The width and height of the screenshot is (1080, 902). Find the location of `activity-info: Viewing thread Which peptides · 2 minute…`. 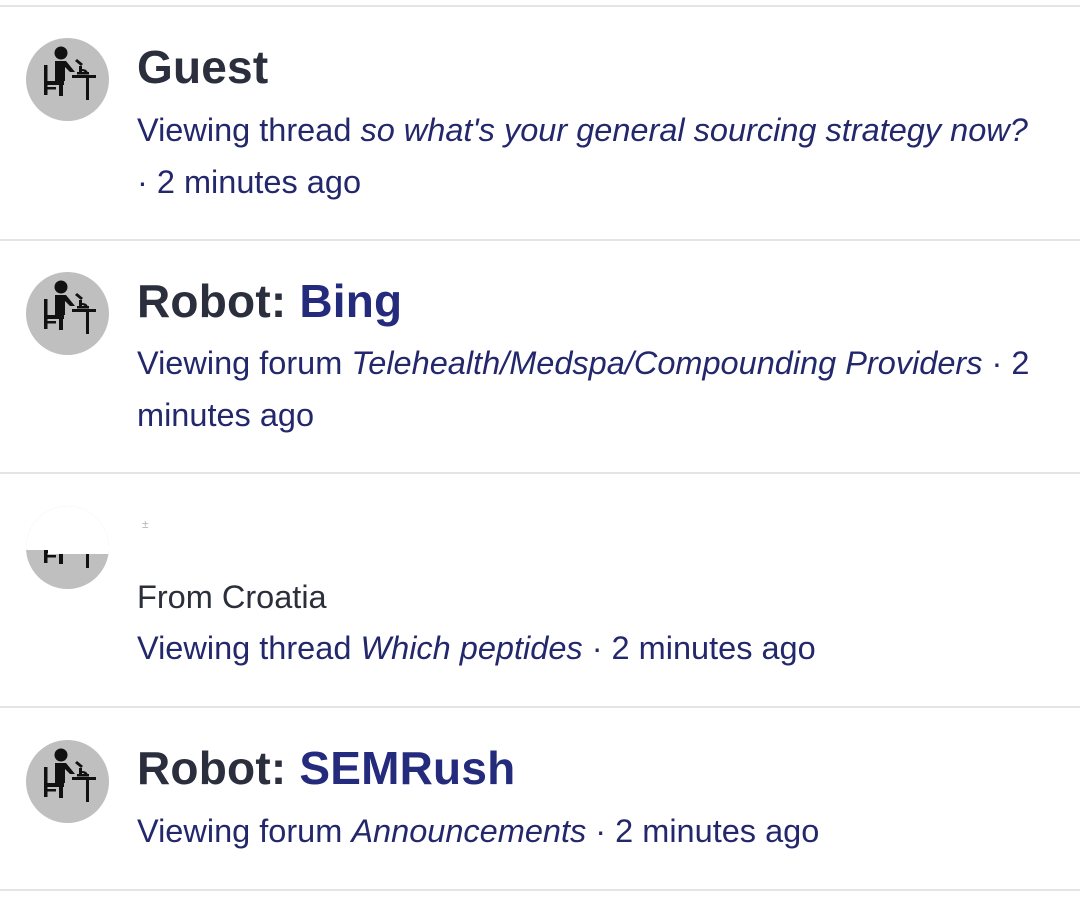

activity-info: Viewing thread Which peptides · 2 minute… is located at coordinates (587, 648).